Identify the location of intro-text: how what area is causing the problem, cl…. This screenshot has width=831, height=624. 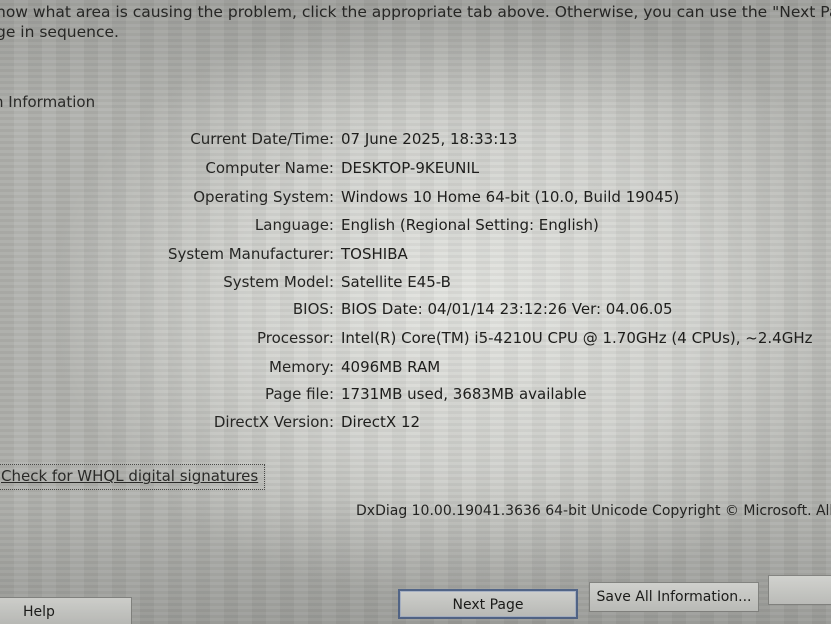
(415, 22).